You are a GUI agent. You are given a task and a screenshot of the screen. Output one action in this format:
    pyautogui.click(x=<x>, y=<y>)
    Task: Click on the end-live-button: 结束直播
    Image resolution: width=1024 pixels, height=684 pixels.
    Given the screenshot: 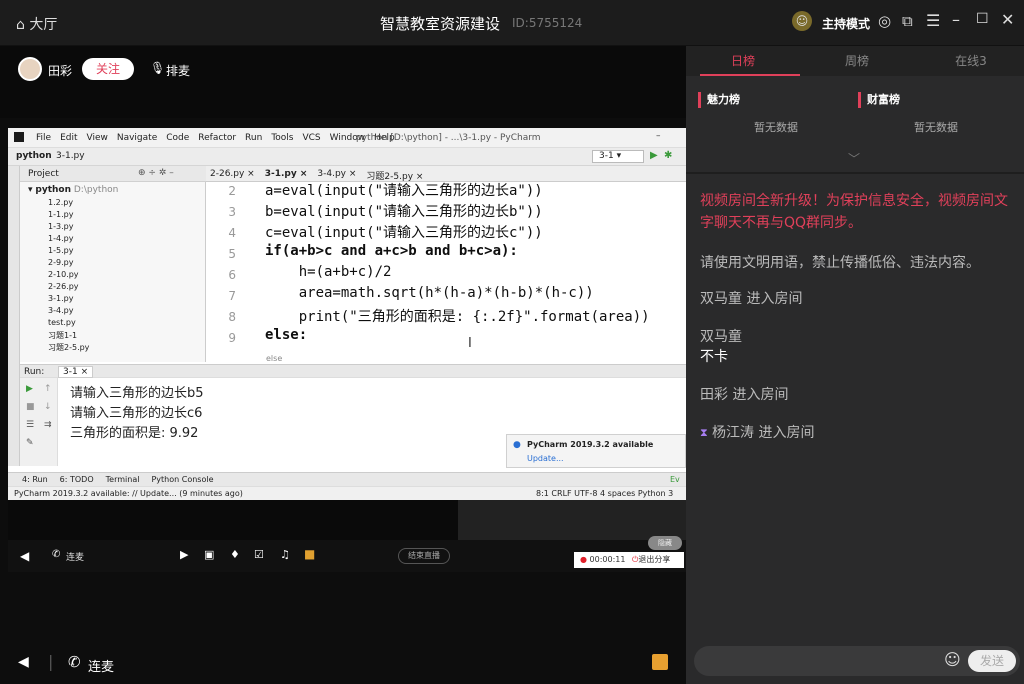 What is the action you would take?
    pyautogui.click(x=424, y=556)
    